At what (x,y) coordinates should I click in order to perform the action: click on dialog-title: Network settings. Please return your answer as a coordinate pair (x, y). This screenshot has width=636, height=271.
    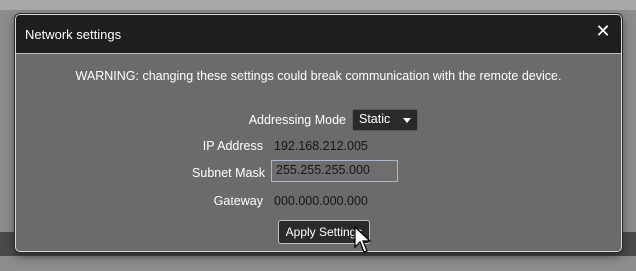
    Looking at the image, I should click on (73, 34).